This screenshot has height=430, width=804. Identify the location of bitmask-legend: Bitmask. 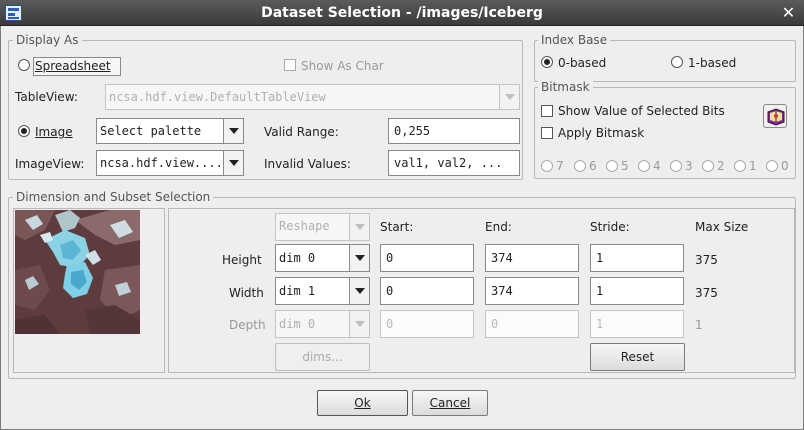
(565, 87).